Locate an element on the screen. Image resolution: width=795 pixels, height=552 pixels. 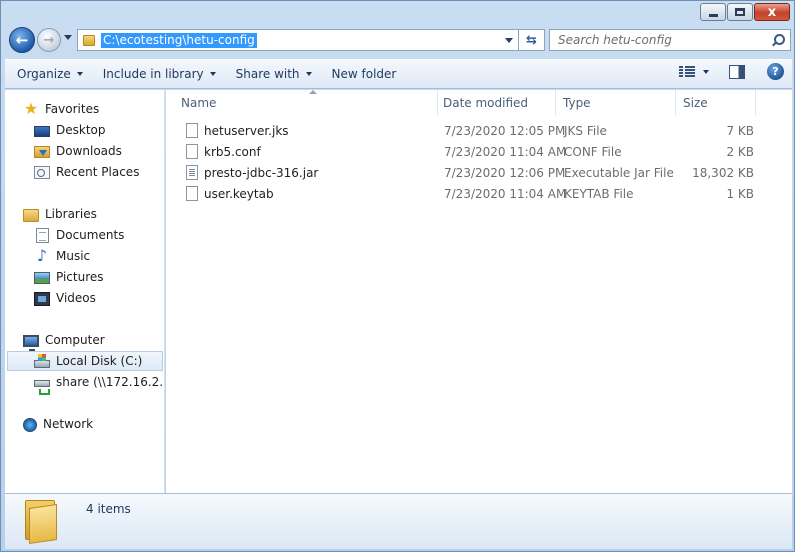
refresh-icon: ⇆ is located at coordinates (531, 40).